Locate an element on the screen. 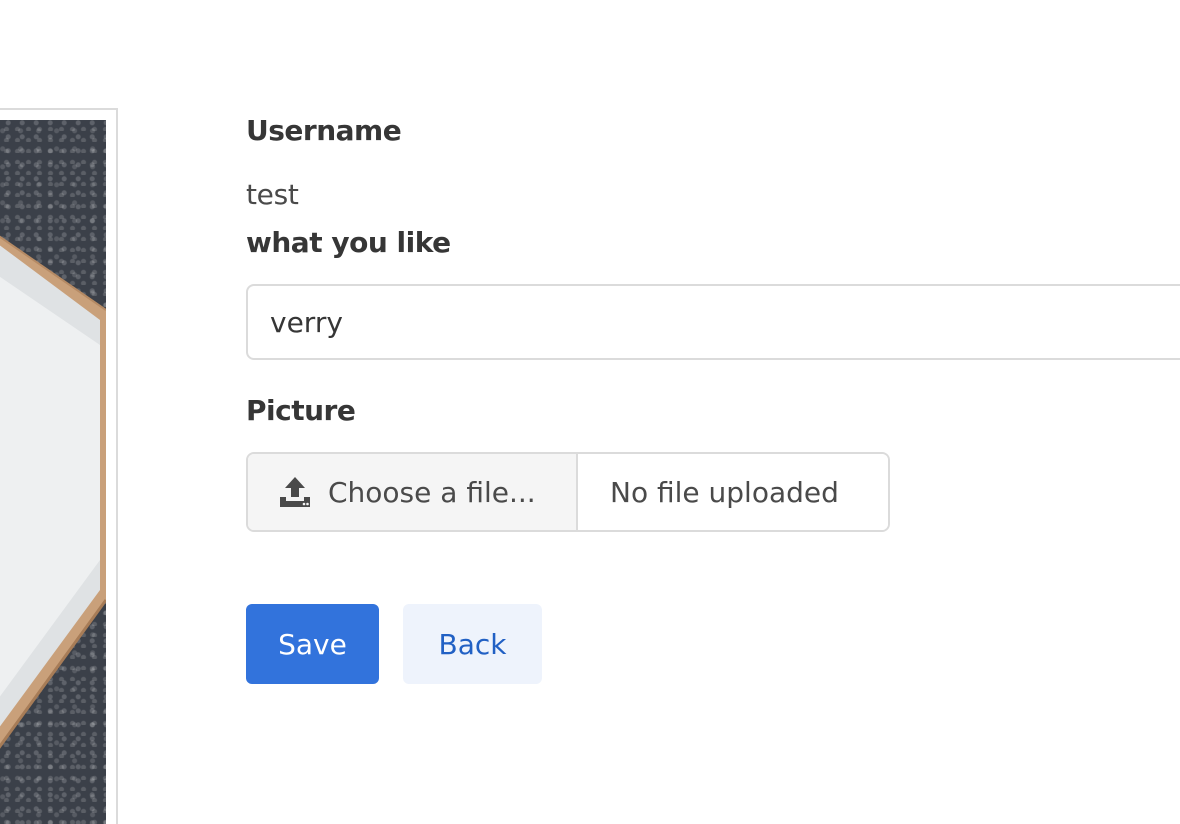 This screenshot has width=1180, height=824. save-button: Save is located at coordinates (312, 644).